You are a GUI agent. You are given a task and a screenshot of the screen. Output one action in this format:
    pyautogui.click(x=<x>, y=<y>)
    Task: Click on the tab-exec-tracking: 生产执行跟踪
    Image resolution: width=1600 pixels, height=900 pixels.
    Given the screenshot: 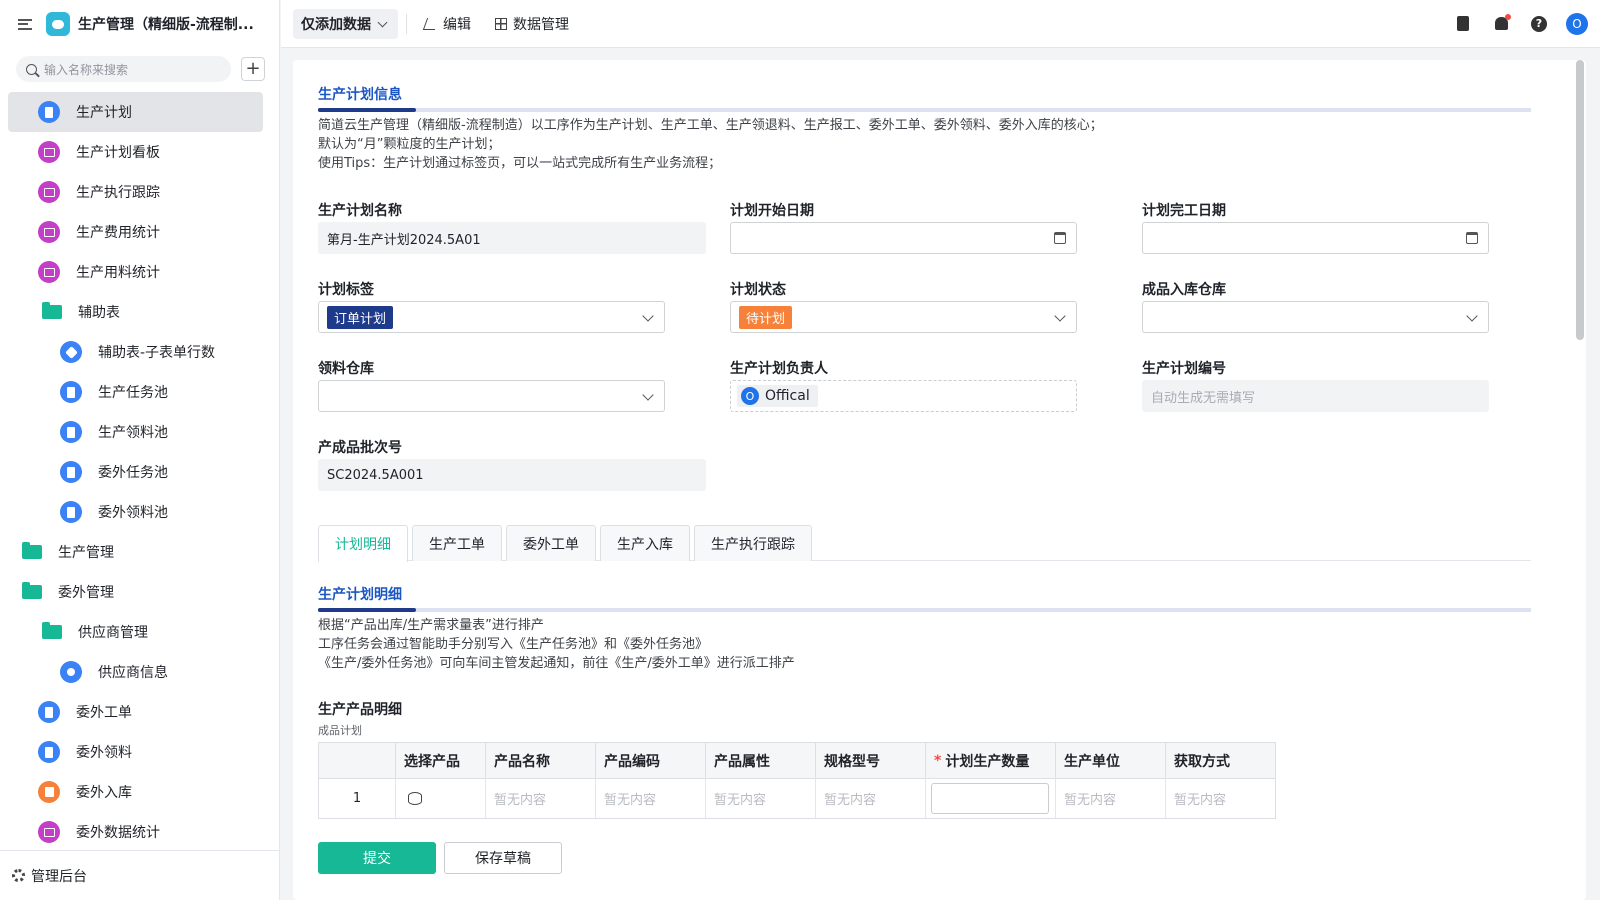 What is the action you would take?
    pyautogui.click(x=753, y=543)
    